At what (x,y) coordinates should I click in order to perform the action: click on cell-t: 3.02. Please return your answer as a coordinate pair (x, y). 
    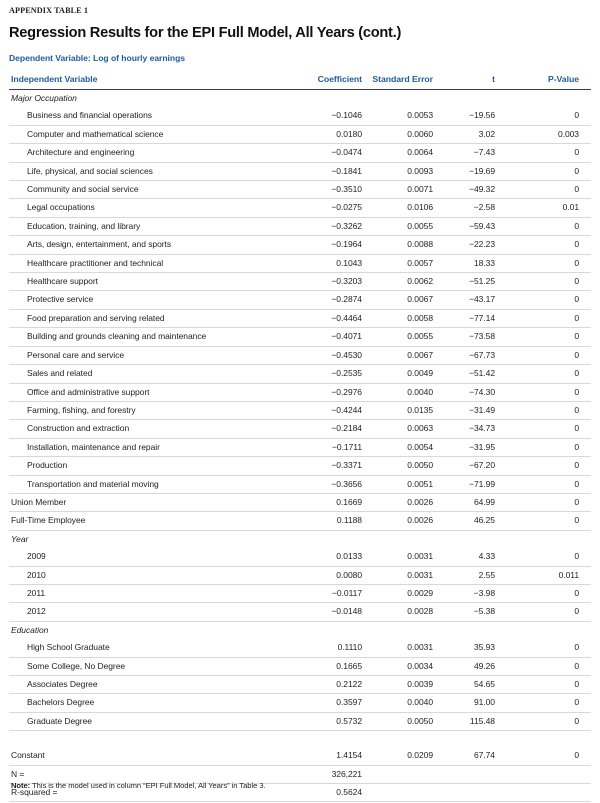
    Looking at the image, I should click on (486, 135).